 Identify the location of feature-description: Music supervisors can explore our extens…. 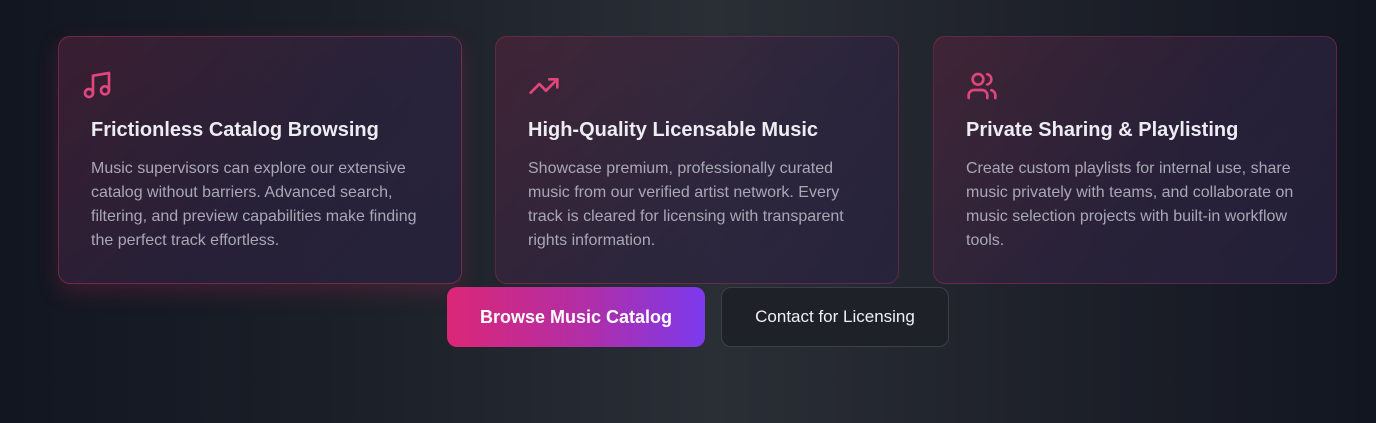
(254, 204).